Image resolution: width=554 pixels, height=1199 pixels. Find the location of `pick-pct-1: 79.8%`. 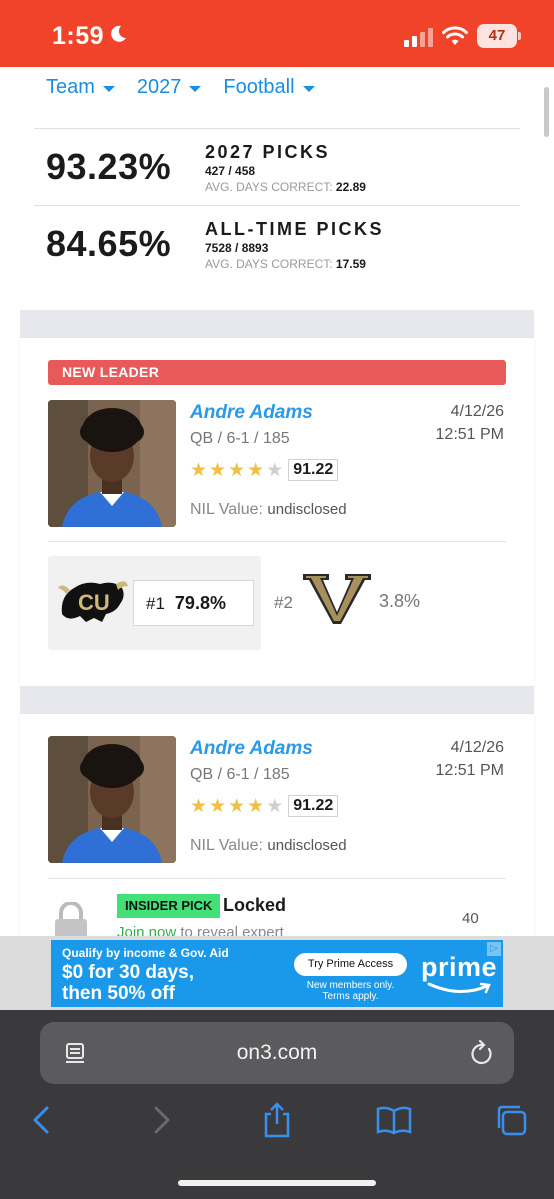

pick-pct-1: 79.8% is located at coordinates (200, 603).